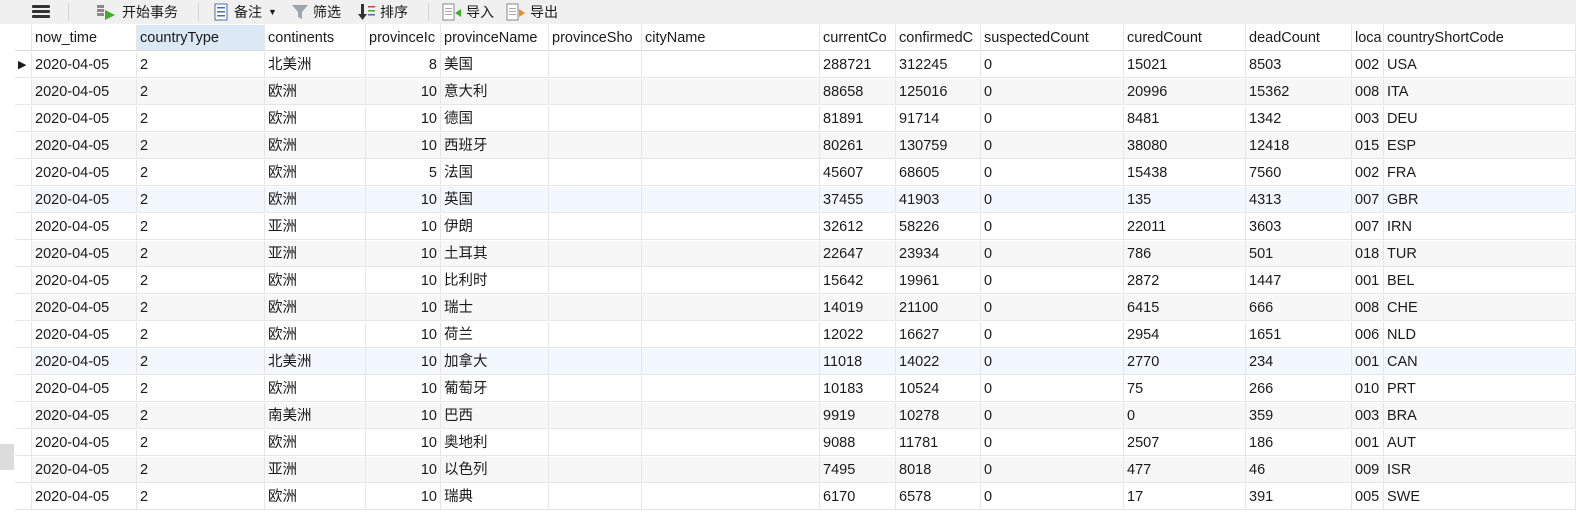  Describe the element at coordinates (1299, 200) in the screenshot. I see `cell-deadCount: 4313` at that location.